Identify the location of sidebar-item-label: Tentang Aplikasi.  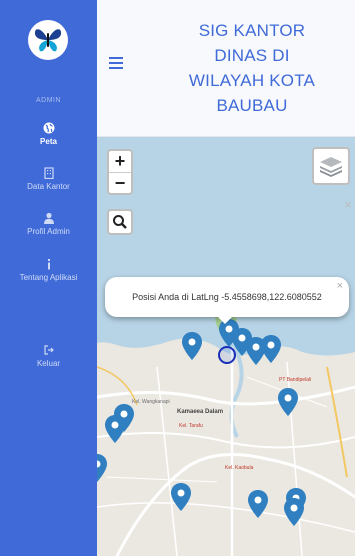
(48, 277).